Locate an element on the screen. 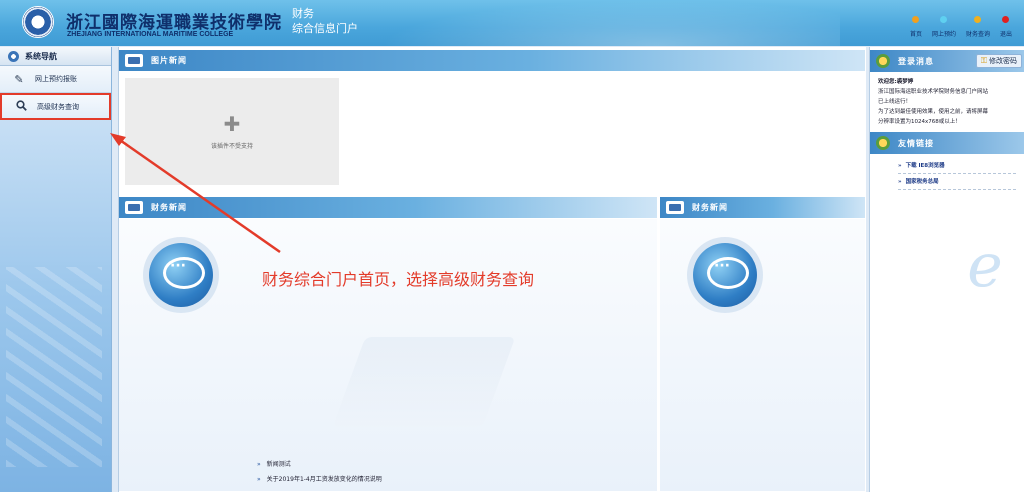  annotation-arrow is located at coordinates (195, 193).